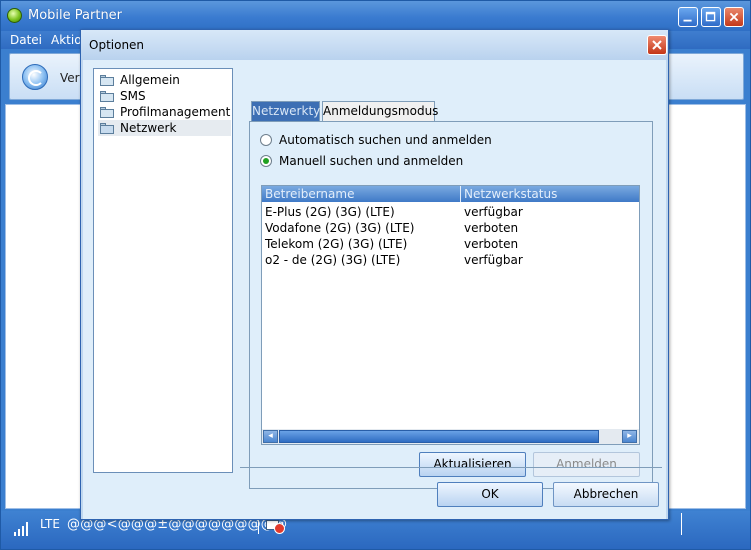 This screenshot has width=751, height=550. I want to click on radio-manual, so click(266, 161).